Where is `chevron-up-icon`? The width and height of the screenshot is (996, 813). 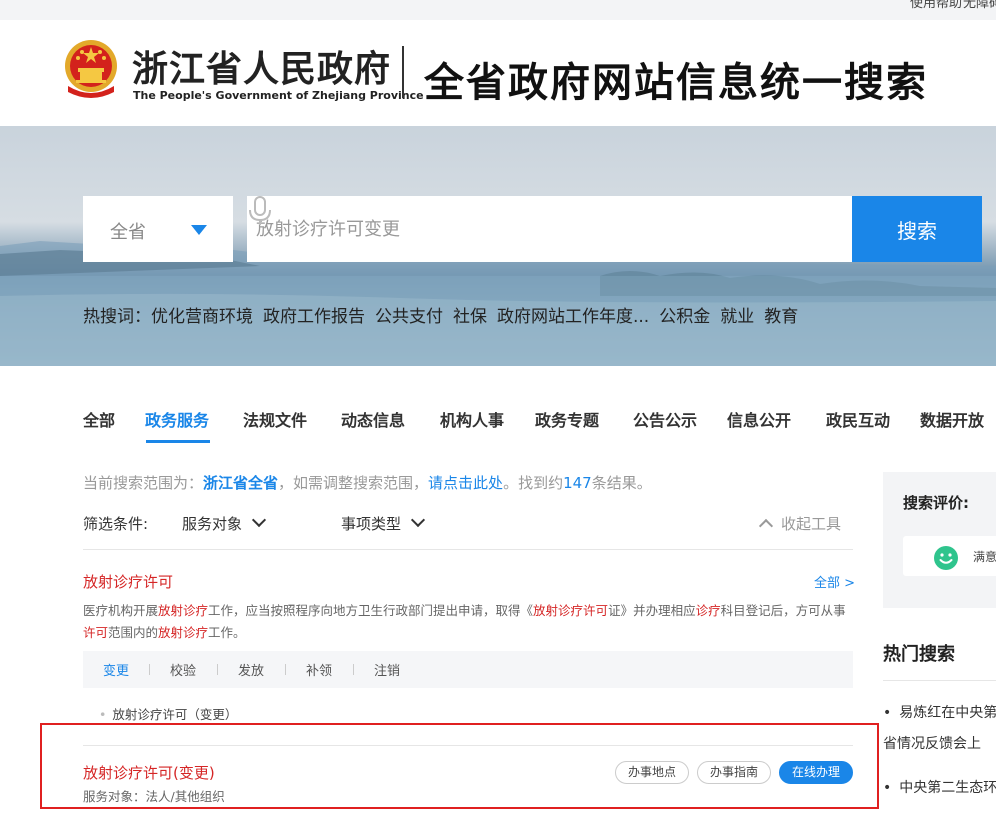 chevron-up-icon is located at coordinates (766, 526).